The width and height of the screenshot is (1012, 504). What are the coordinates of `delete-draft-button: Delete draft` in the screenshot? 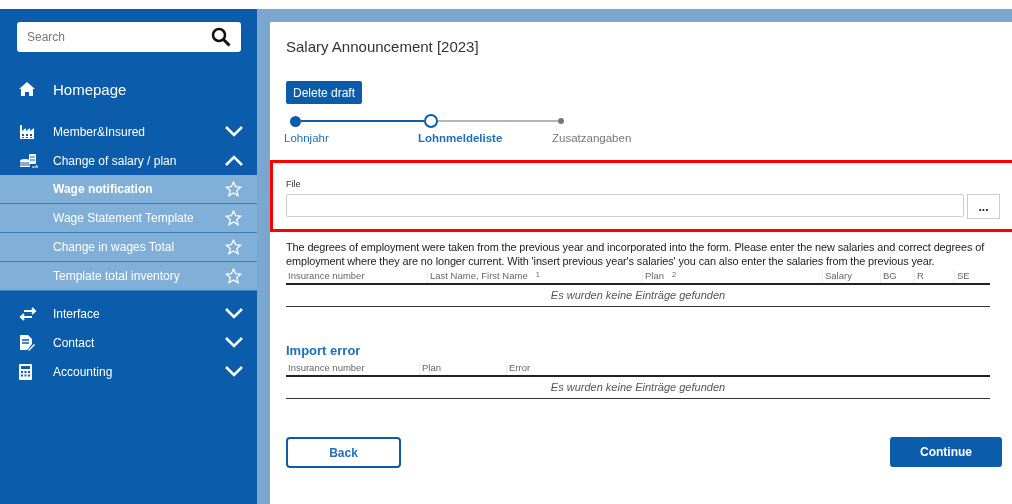 It's located at (324, 92).